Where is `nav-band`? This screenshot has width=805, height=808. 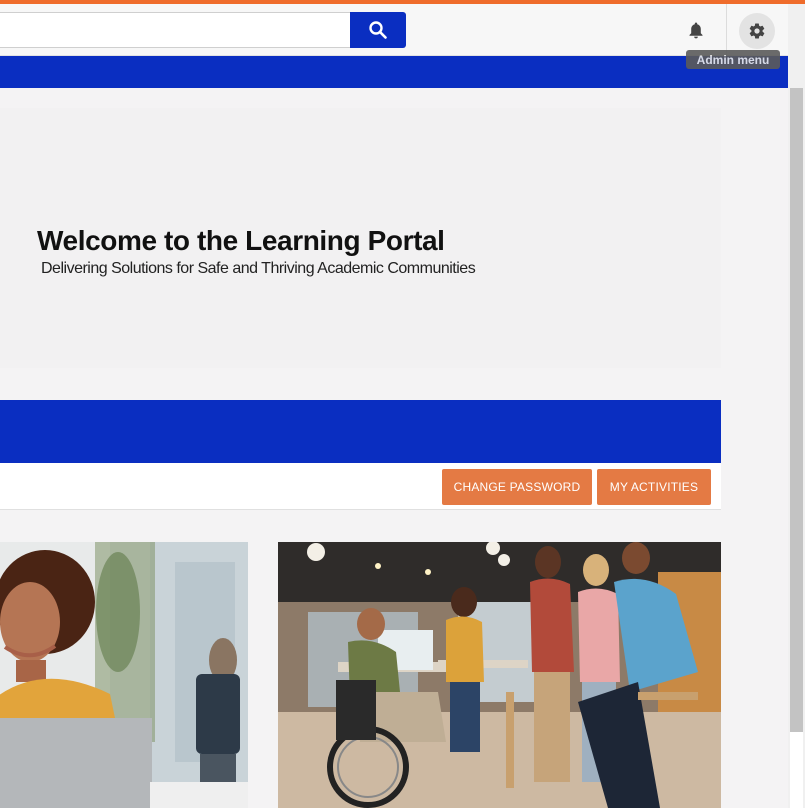
nav-band is located at coordinates (394, 72).